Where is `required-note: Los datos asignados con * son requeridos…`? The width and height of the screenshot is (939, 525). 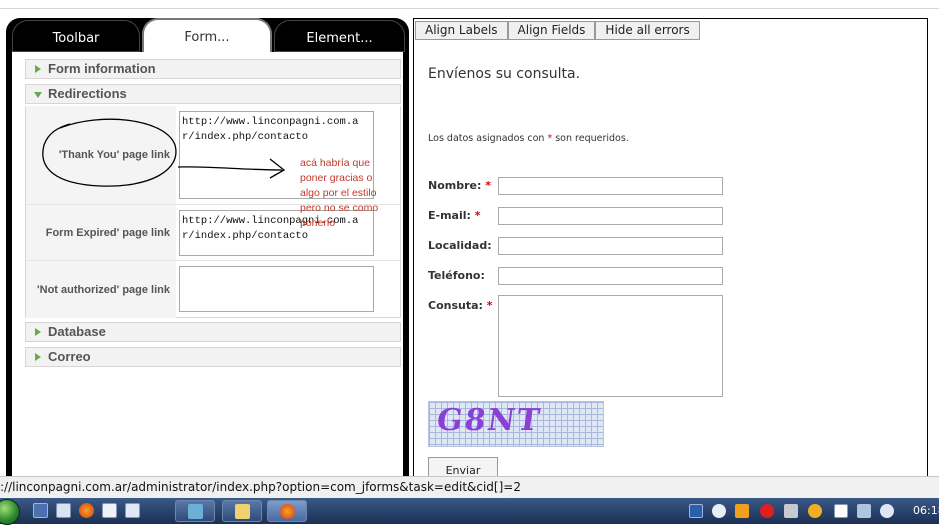 required-note: Los datos asignados con * son requeridos… is located at coordinates (528, 138).